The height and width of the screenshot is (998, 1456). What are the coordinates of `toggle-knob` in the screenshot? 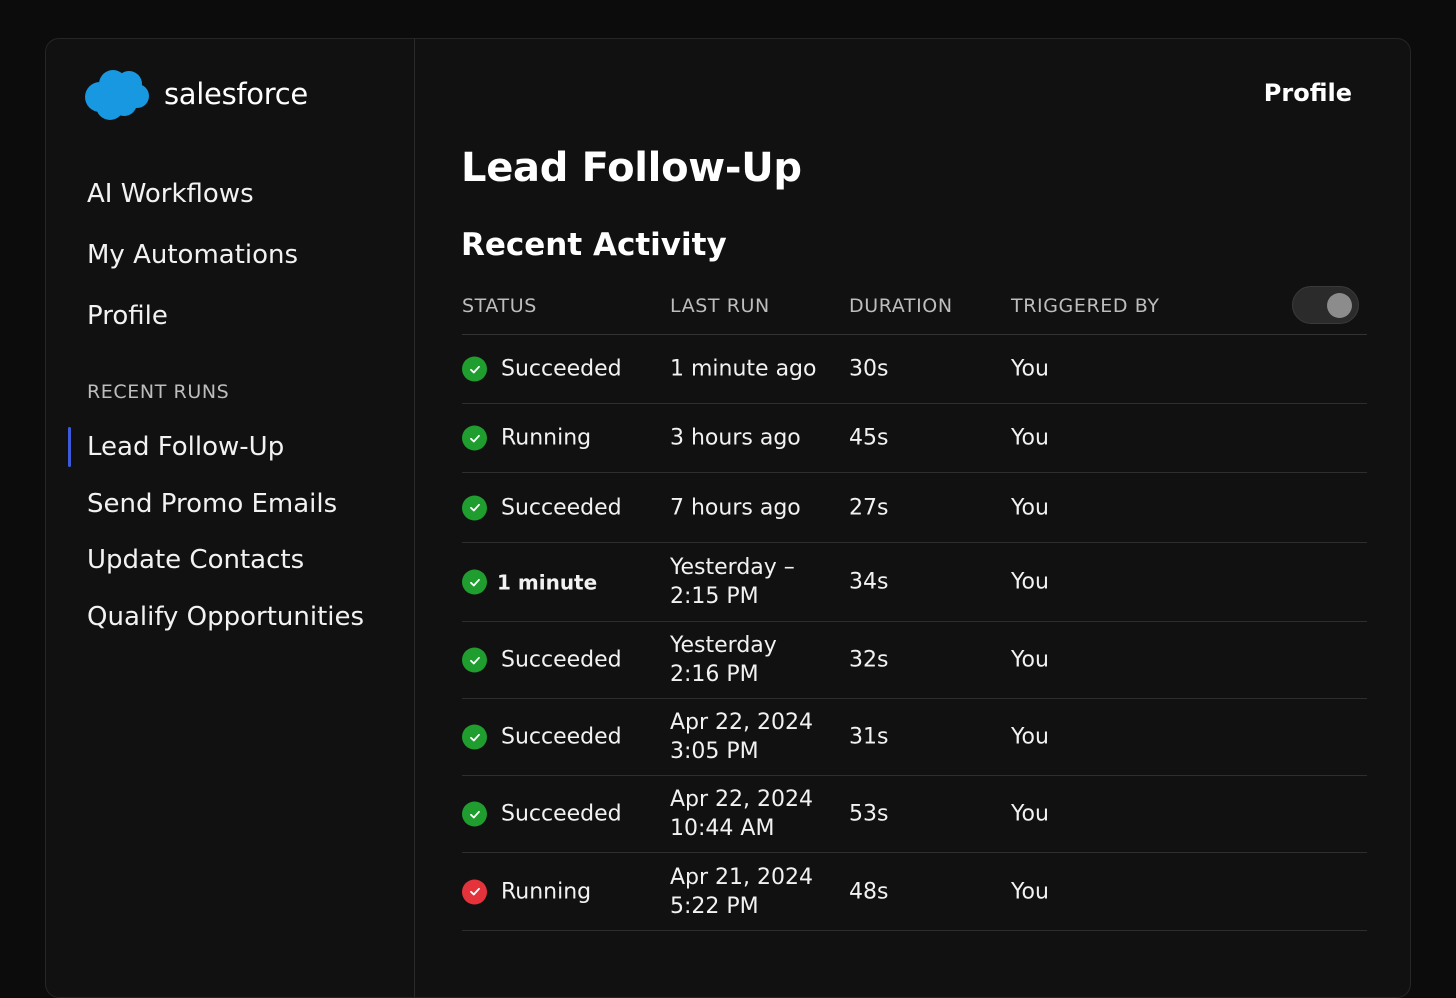 It's located at (1339, 305).